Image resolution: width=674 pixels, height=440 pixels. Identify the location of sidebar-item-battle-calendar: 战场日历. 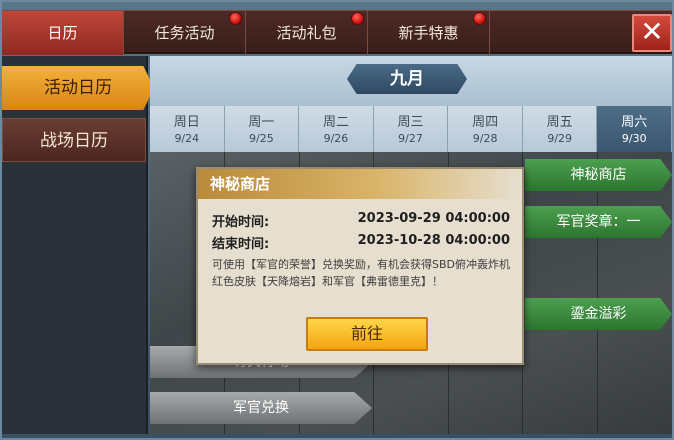
(74, 140).